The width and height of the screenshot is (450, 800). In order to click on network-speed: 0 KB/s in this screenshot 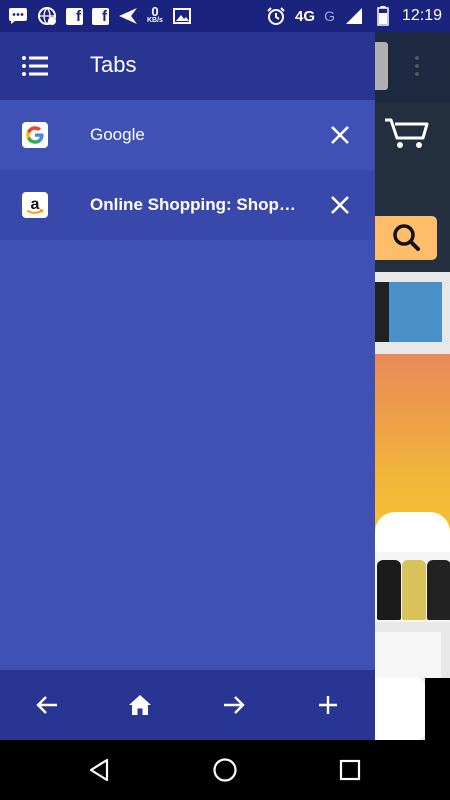, I will do `click(155, 14)`.